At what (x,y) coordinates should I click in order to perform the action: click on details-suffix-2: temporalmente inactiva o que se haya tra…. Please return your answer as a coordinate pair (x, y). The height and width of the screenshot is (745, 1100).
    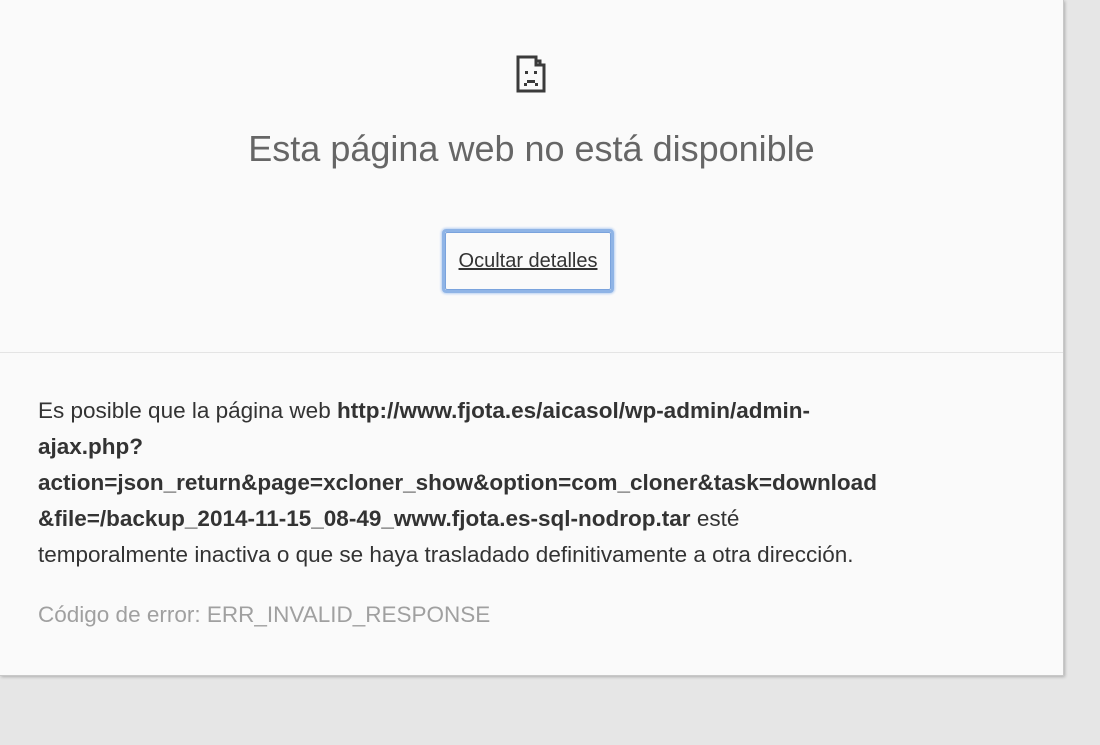
    Looking at the image, I should click on (446, 554).